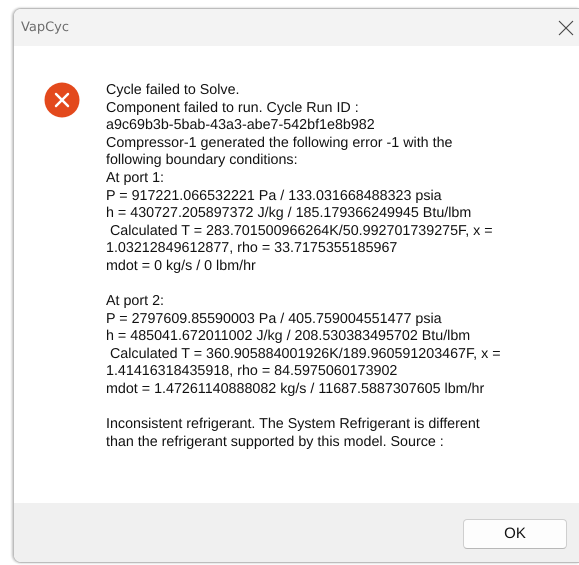 The width and height of the screenshot is (579, 565). What do you see at coordinates (293, 434) in the screenshot?
I see `message-text: Inconsistent refrigerant. The System Refrigerant is different than the refrigerant supported by this model. Source :` at bounding box center [293, 434].